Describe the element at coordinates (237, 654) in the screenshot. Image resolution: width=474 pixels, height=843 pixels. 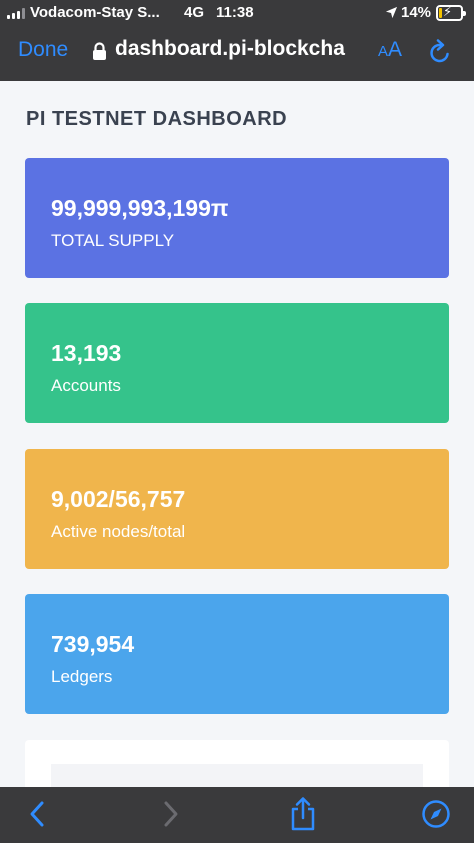
I see `ledgers-card: 739,954 Ledgers` at that location.